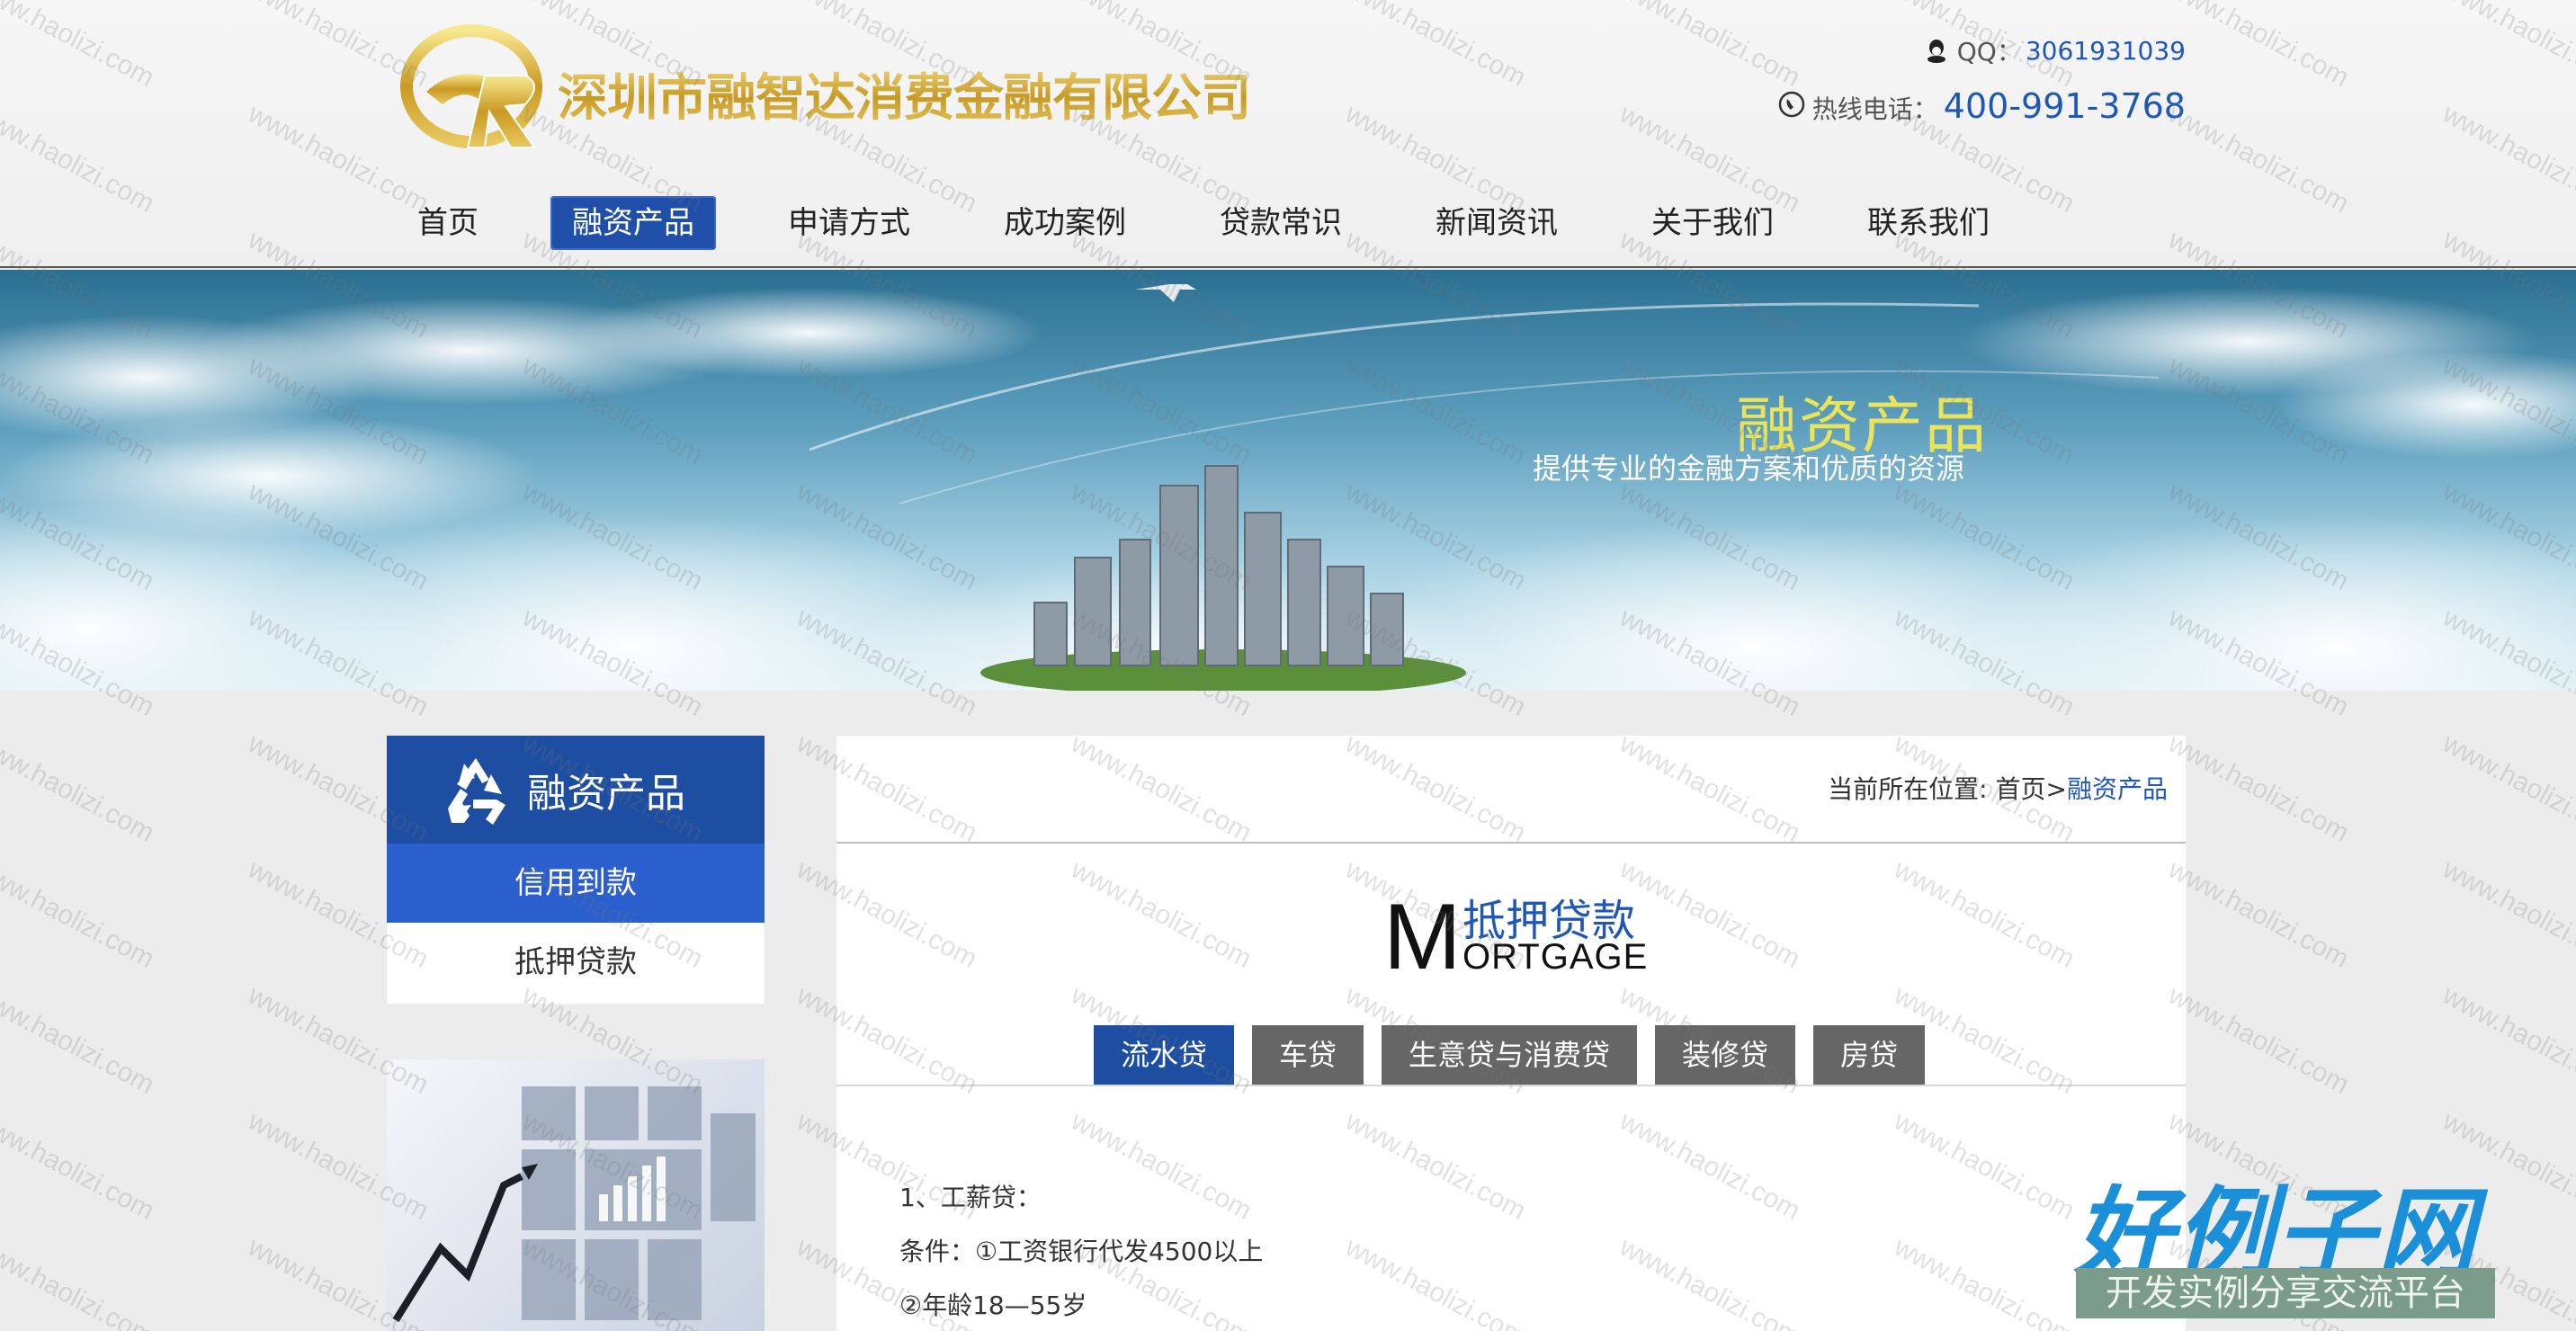 Image resolution: width=2576 pixels, height=1331 pixels. What do you see at coordinates (1749, 468) in the screenshot?
I see `banner-subtitle: 提供专业的金融方案和优质的资源` at bounding box center [1749, 468].